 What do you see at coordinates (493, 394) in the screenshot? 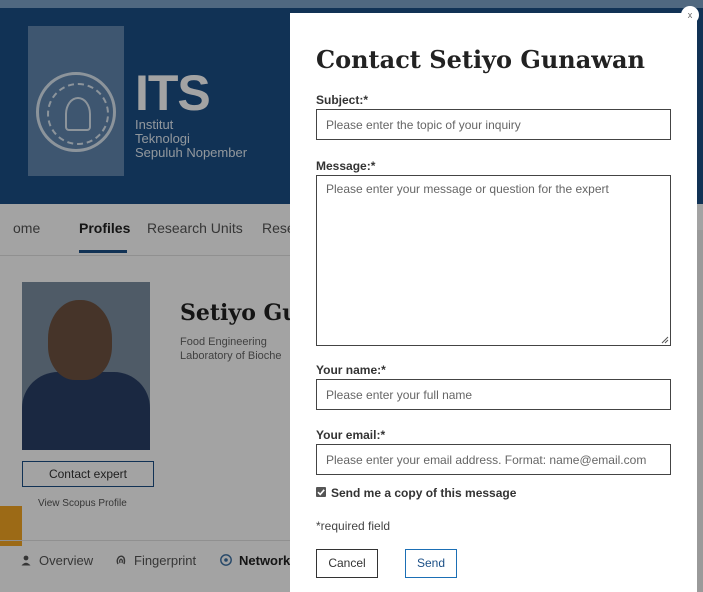
I see `name-input` at bounding box center [493, 394].